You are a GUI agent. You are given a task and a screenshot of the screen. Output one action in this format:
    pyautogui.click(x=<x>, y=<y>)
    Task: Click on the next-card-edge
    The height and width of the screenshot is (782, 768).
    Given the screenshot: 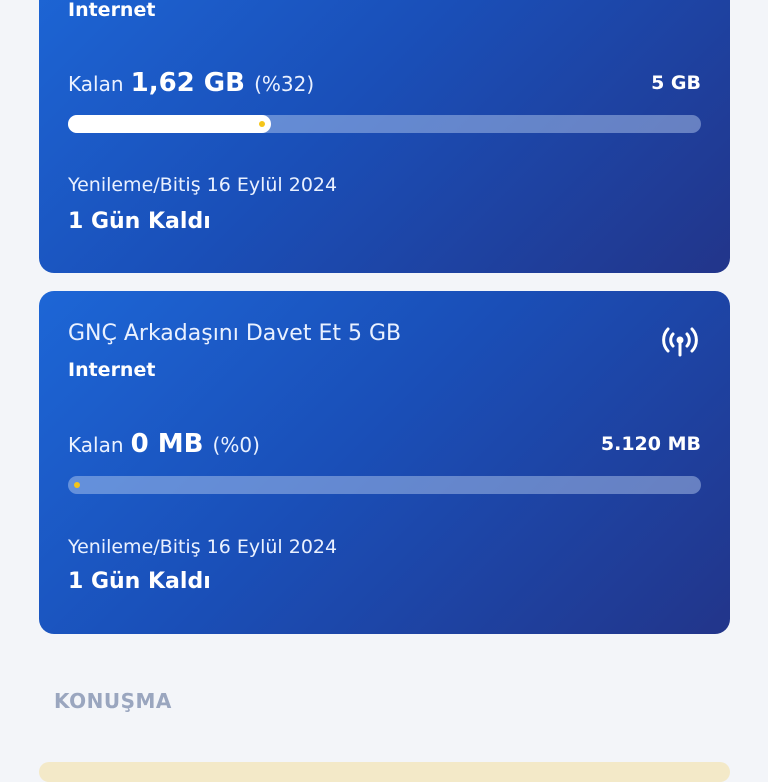 What is the action you would take?
    pyautogui.click(x=384, y=772)
    